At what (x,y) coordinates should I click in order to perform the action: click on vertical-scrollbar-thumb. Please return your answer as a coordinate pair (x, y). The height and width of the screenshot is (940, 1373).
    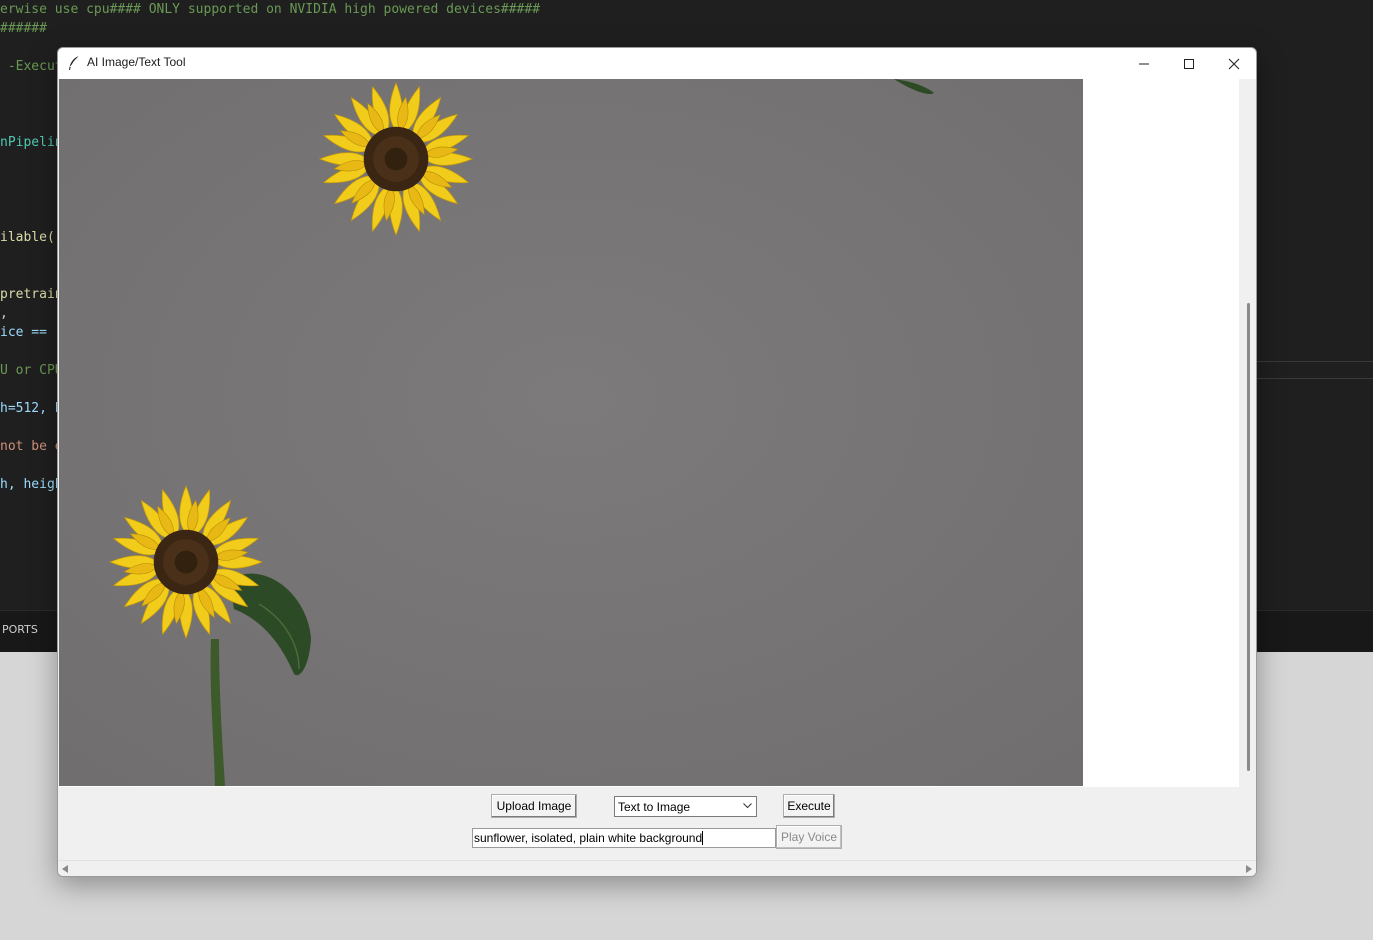
    Looking at the image, I should click on (1248, 537).